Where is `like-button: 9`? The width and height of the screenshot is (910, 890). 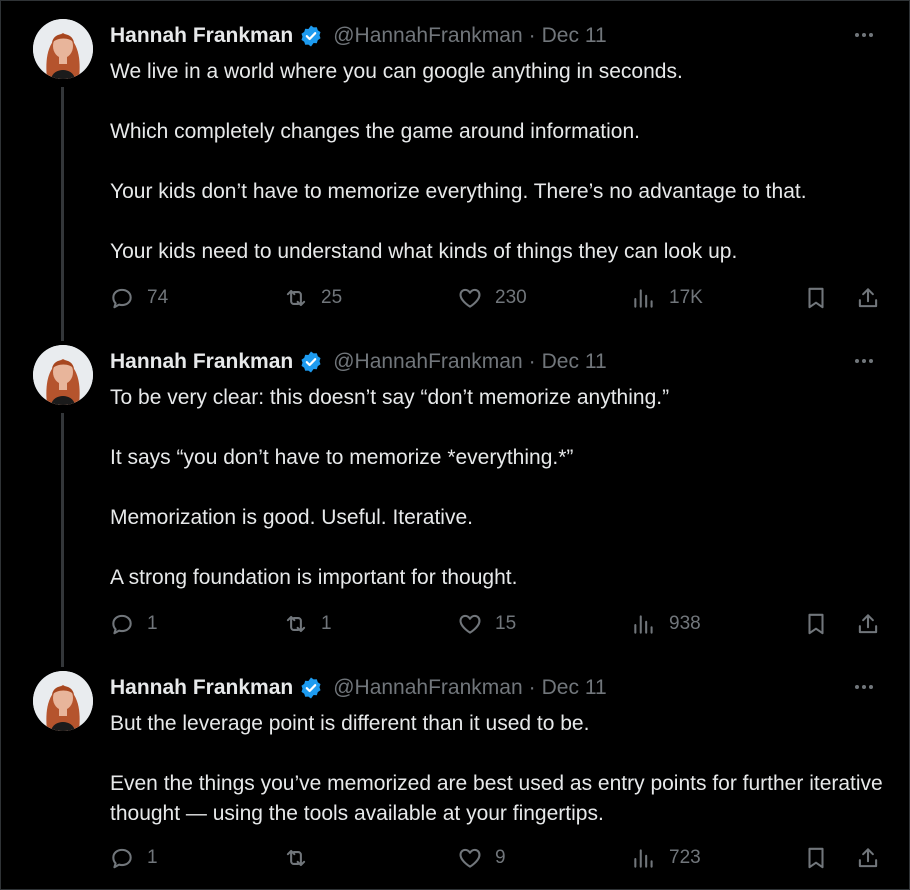 like-button: 9 is located at coordinates (481, 858).